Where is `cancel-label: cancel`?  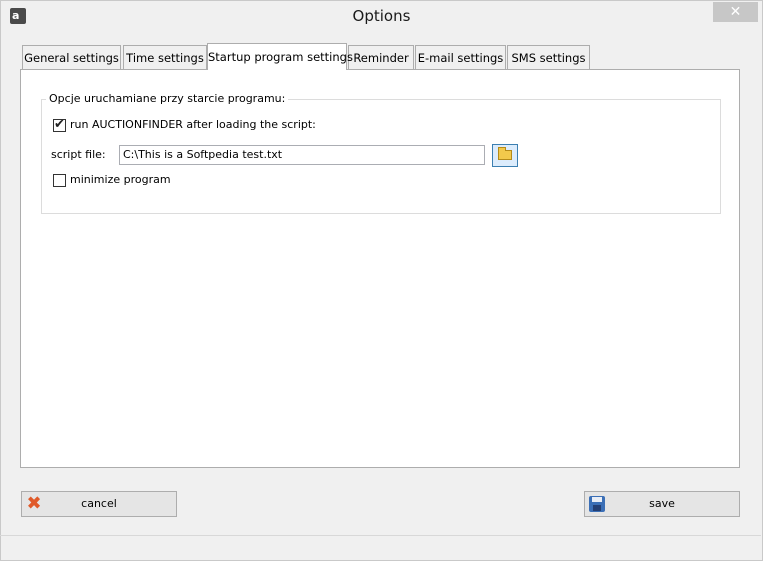
cancel-label: cancel is located at coordinates (99, 503).